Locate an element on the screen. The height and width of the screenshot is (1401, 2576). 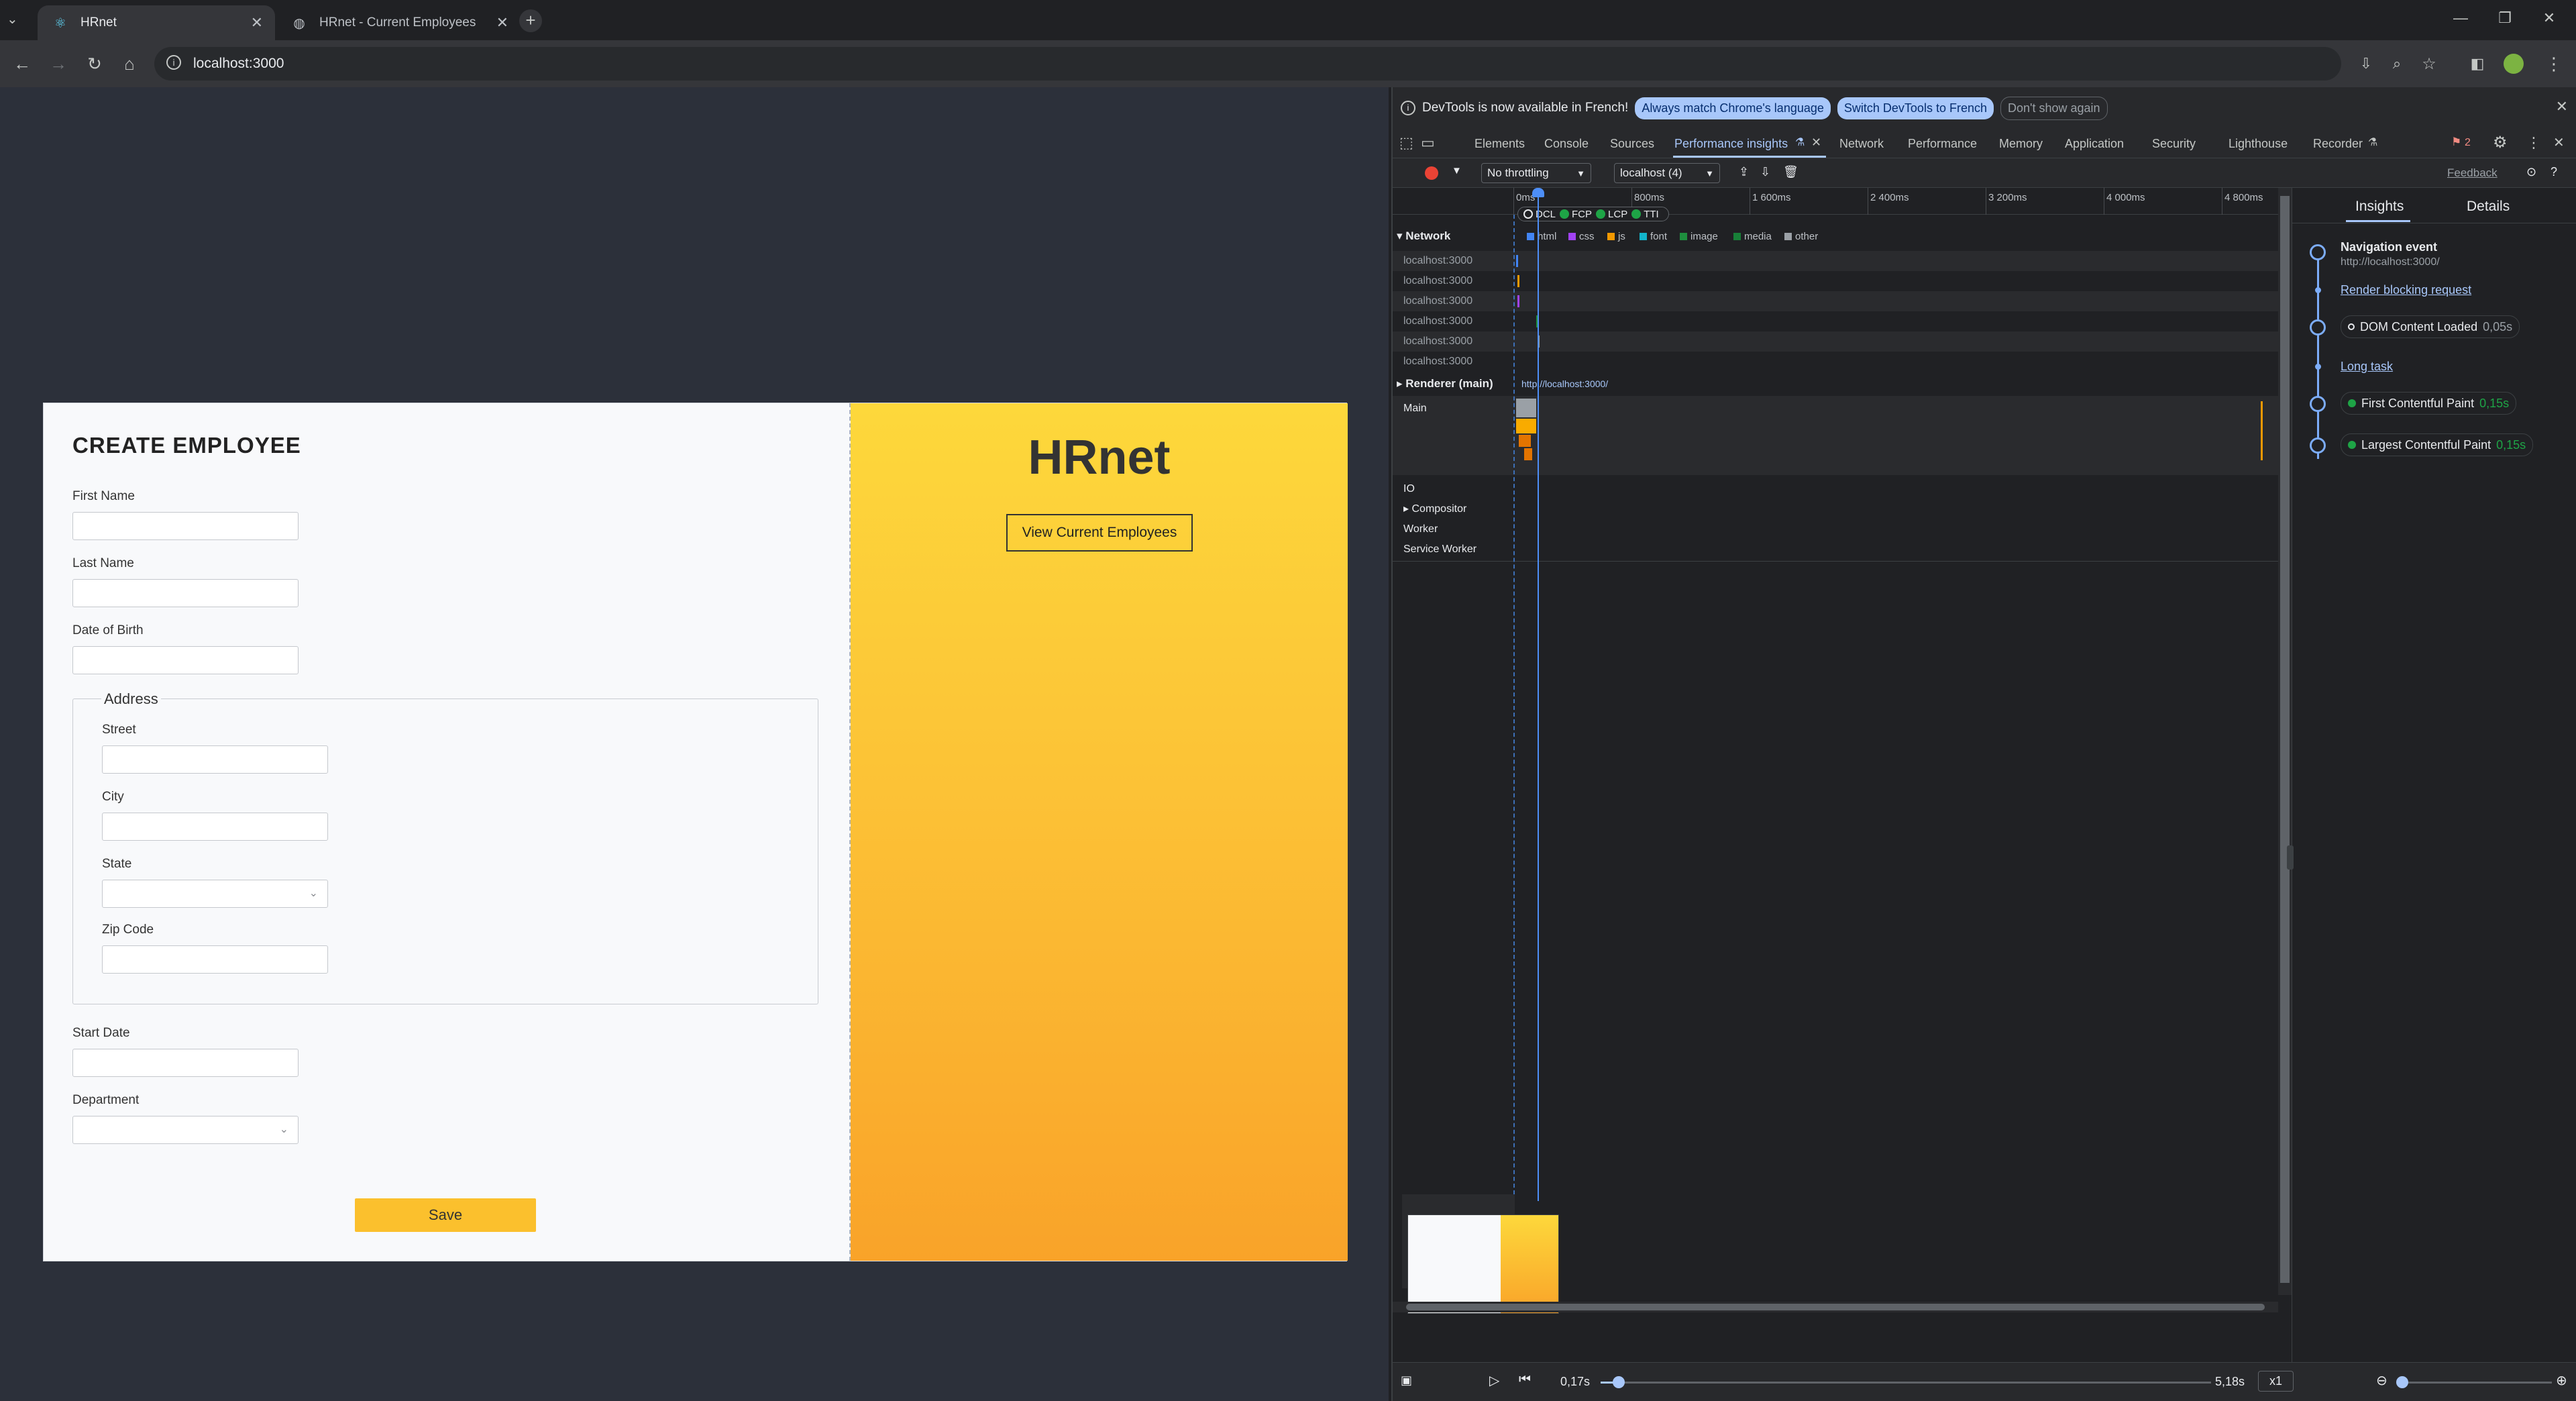
upload-icon: ⇪ is located at coordinates (1744, 172).